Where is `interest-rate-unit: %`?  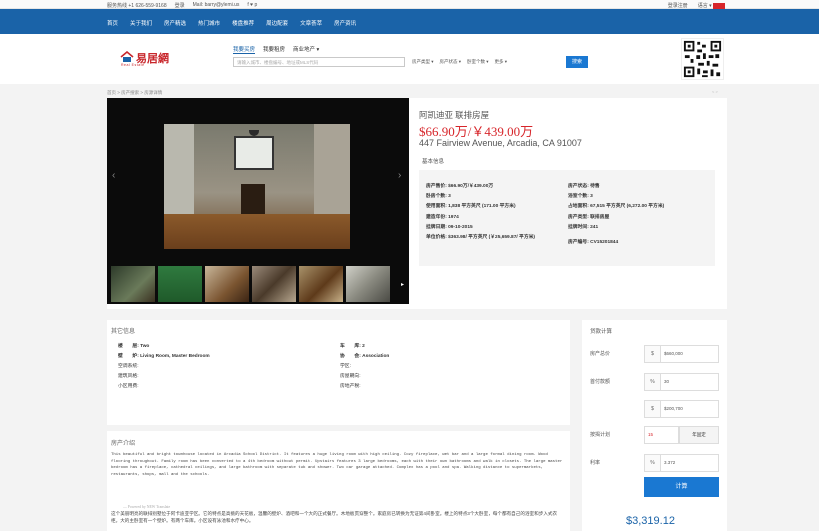
interest-rate-unit: % is located at coordinates (652, 463).